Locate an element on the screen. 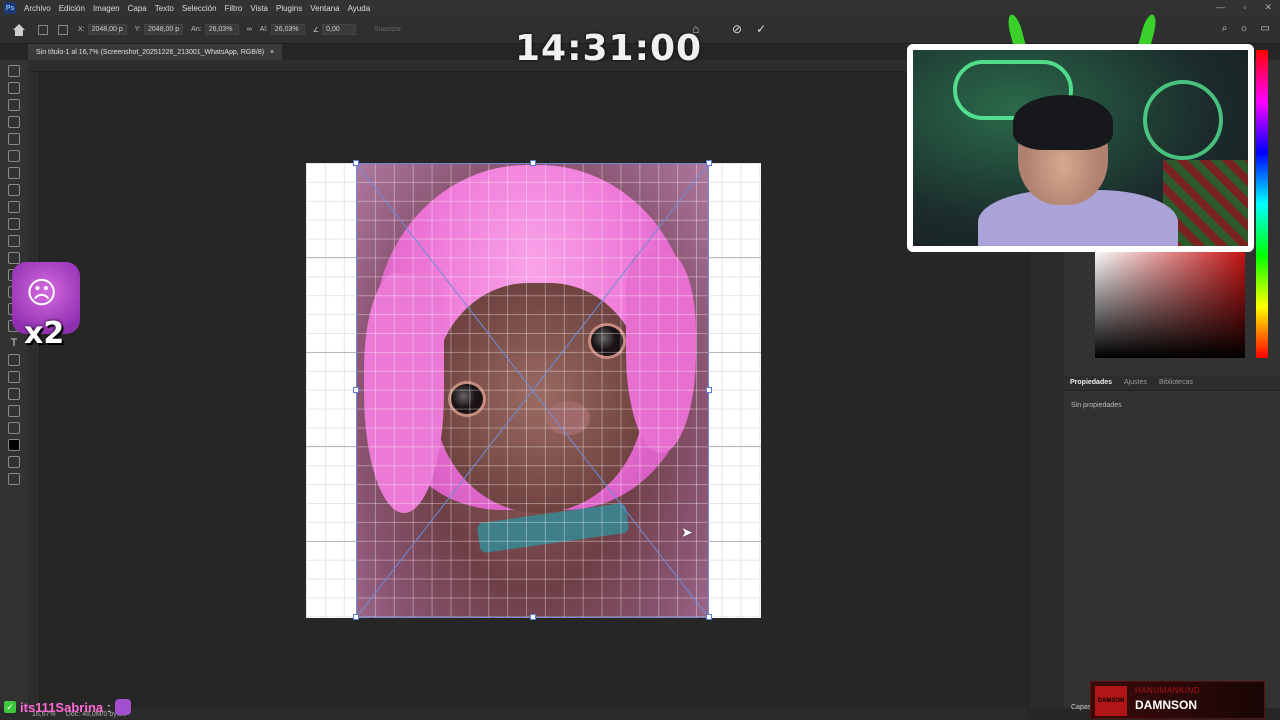  maximize-icon: ▫ is located at coordinates (1244, 7).